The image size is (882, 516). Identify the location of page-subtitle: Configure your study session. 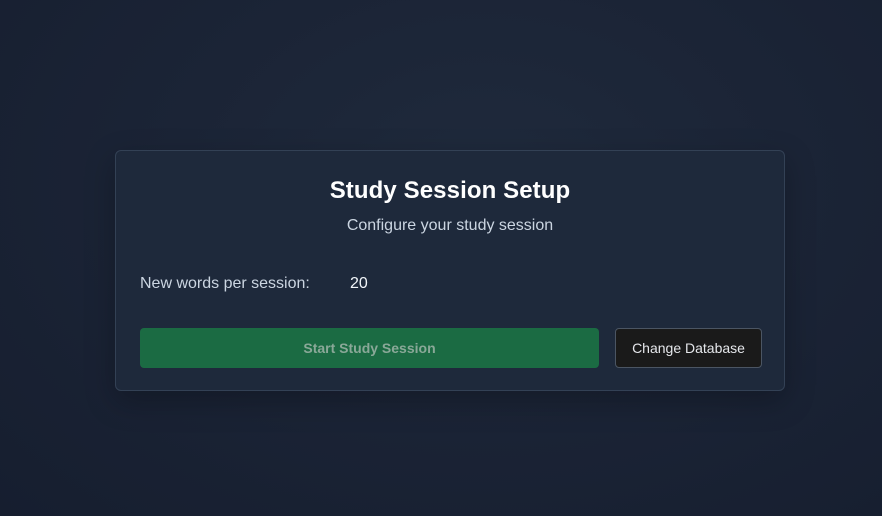
(450, 225).